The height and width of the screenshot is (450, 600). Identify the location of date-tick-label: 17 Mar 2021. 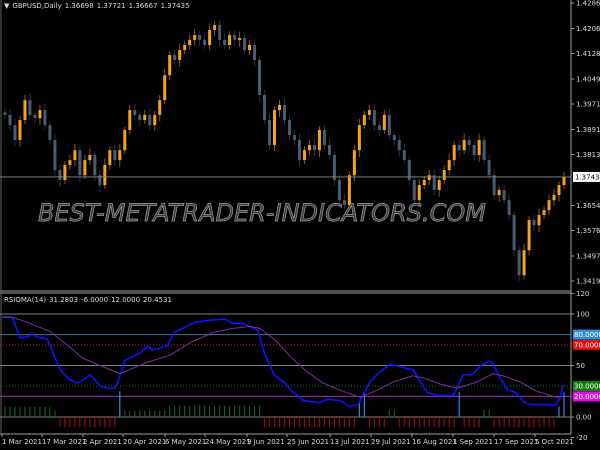
(64, 442).